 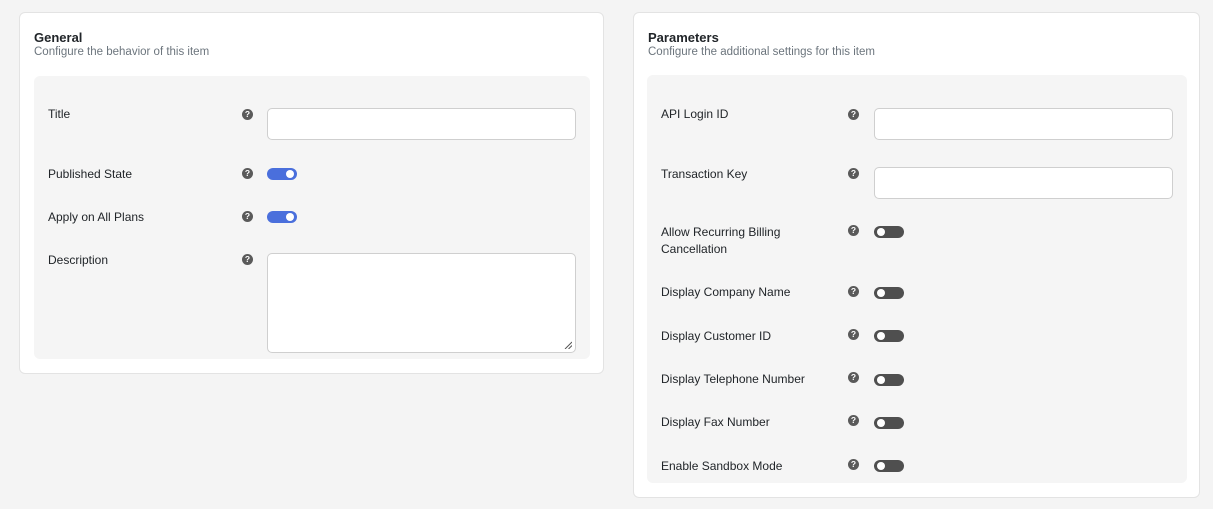 I want to click on published-state-toggle, so click(x=282, y=174).